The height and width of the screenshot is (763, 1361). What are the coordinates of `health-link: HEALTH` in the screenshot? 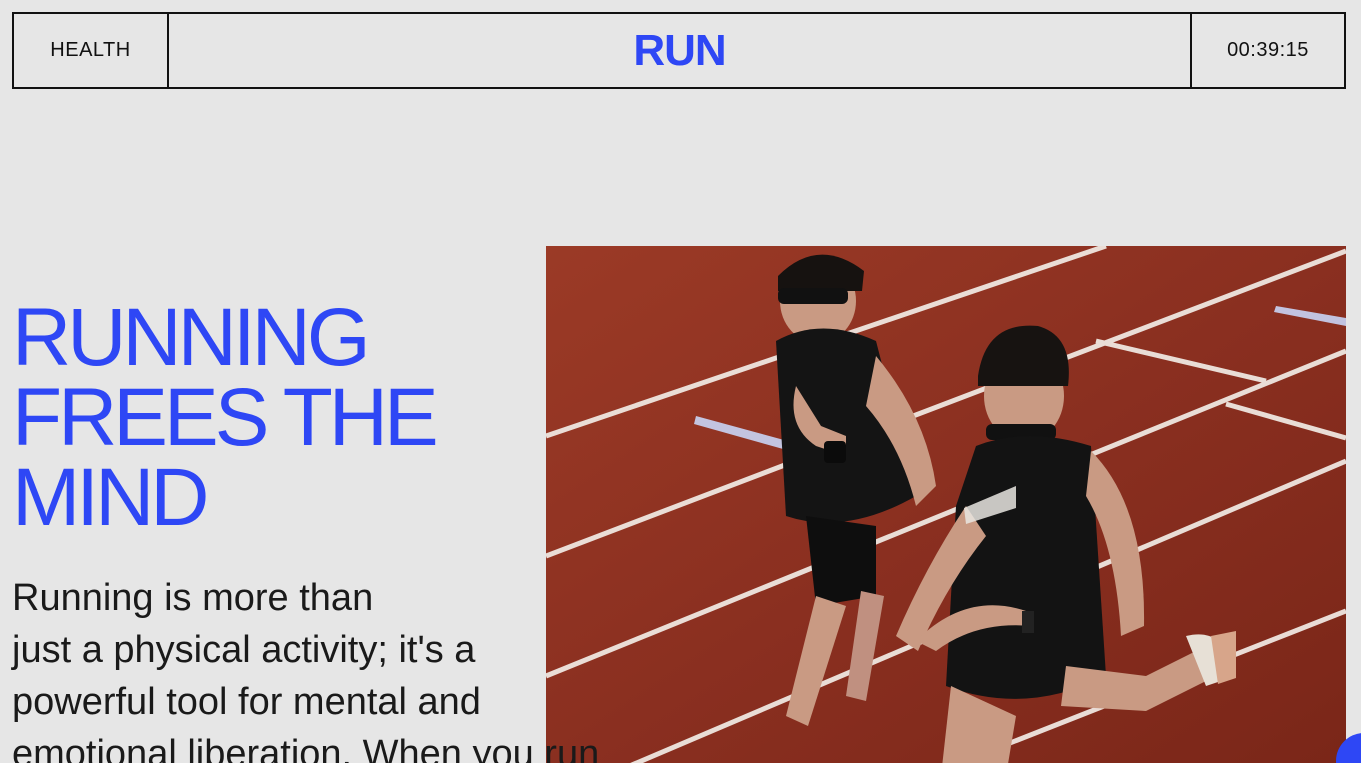 It's located at (91, 50).